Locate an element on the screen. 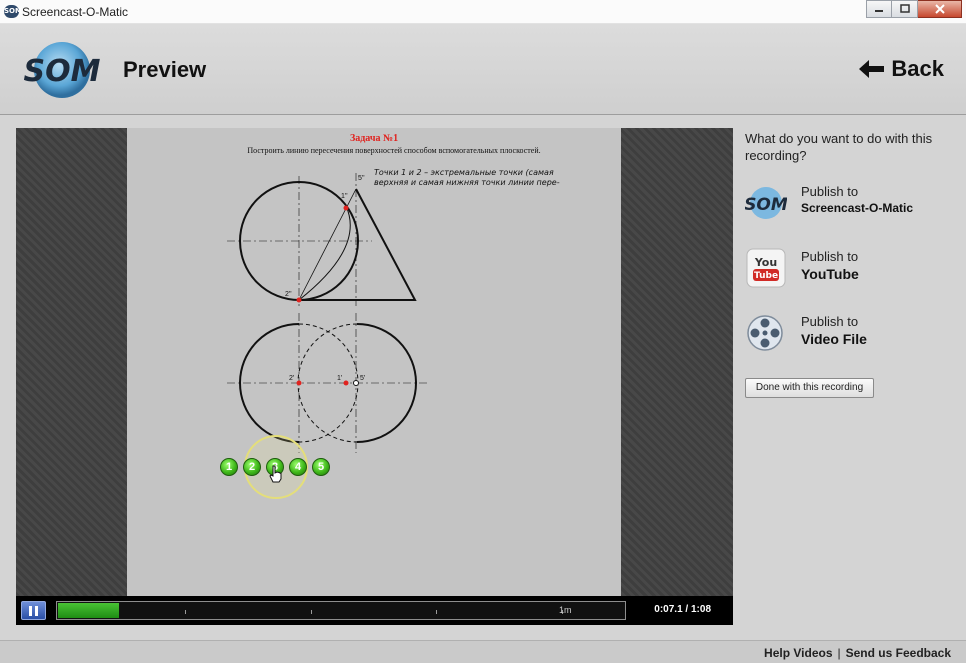 The image size is (966, 663). maximize-button is located at coordinates (905, 9).